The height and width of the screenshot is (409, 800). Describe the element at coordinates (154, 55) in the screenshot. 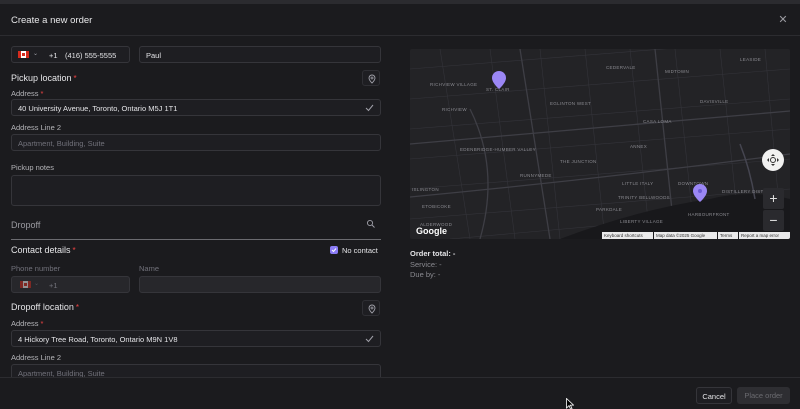

I see `pickup-name-value: Paul` at that location.